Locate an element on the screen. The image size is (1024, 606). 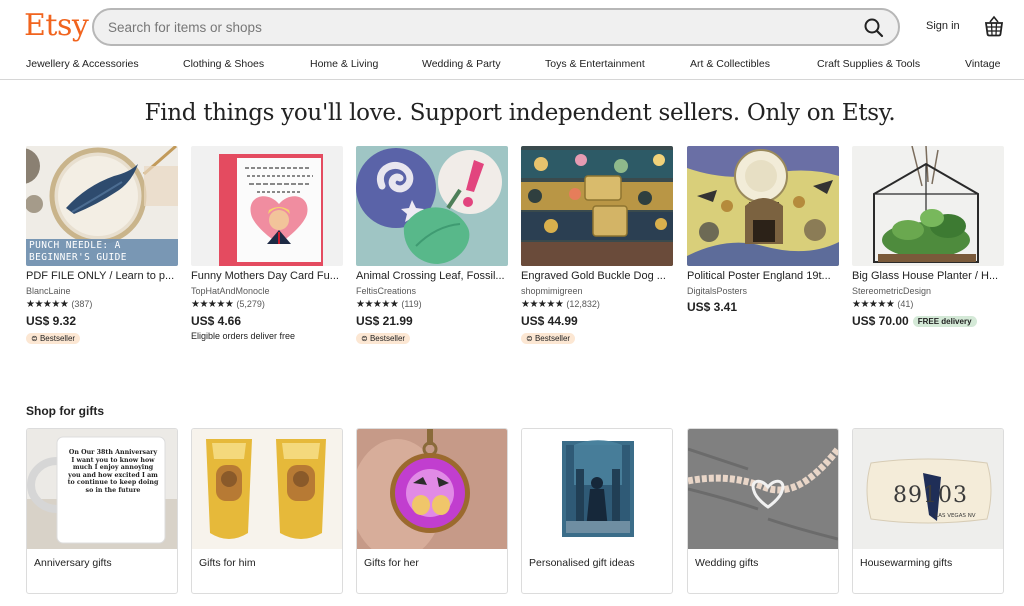
gift-category-label: Anniversary gifts is located at coordinates (73, 563).